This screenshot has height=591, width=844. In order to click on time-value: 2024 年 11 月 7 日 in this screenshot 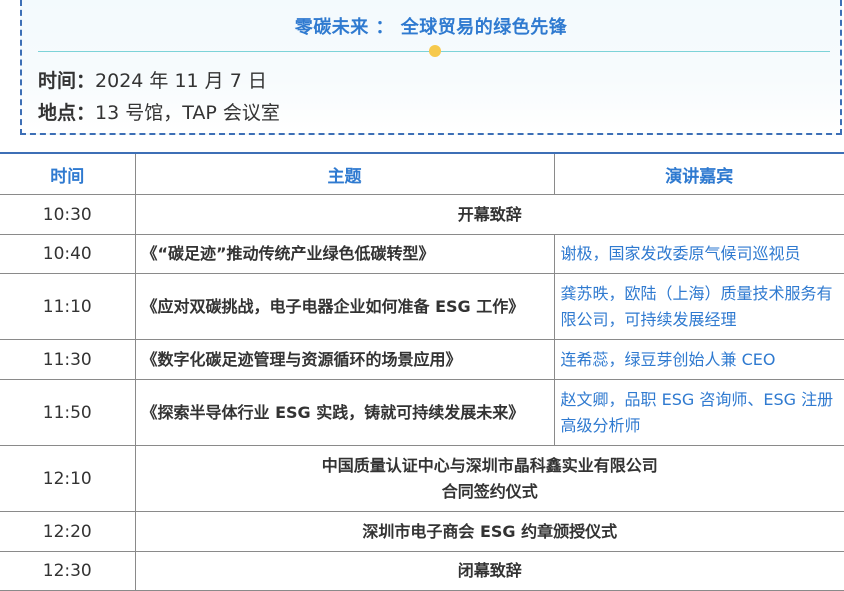, I will do `click(181, 81)`.